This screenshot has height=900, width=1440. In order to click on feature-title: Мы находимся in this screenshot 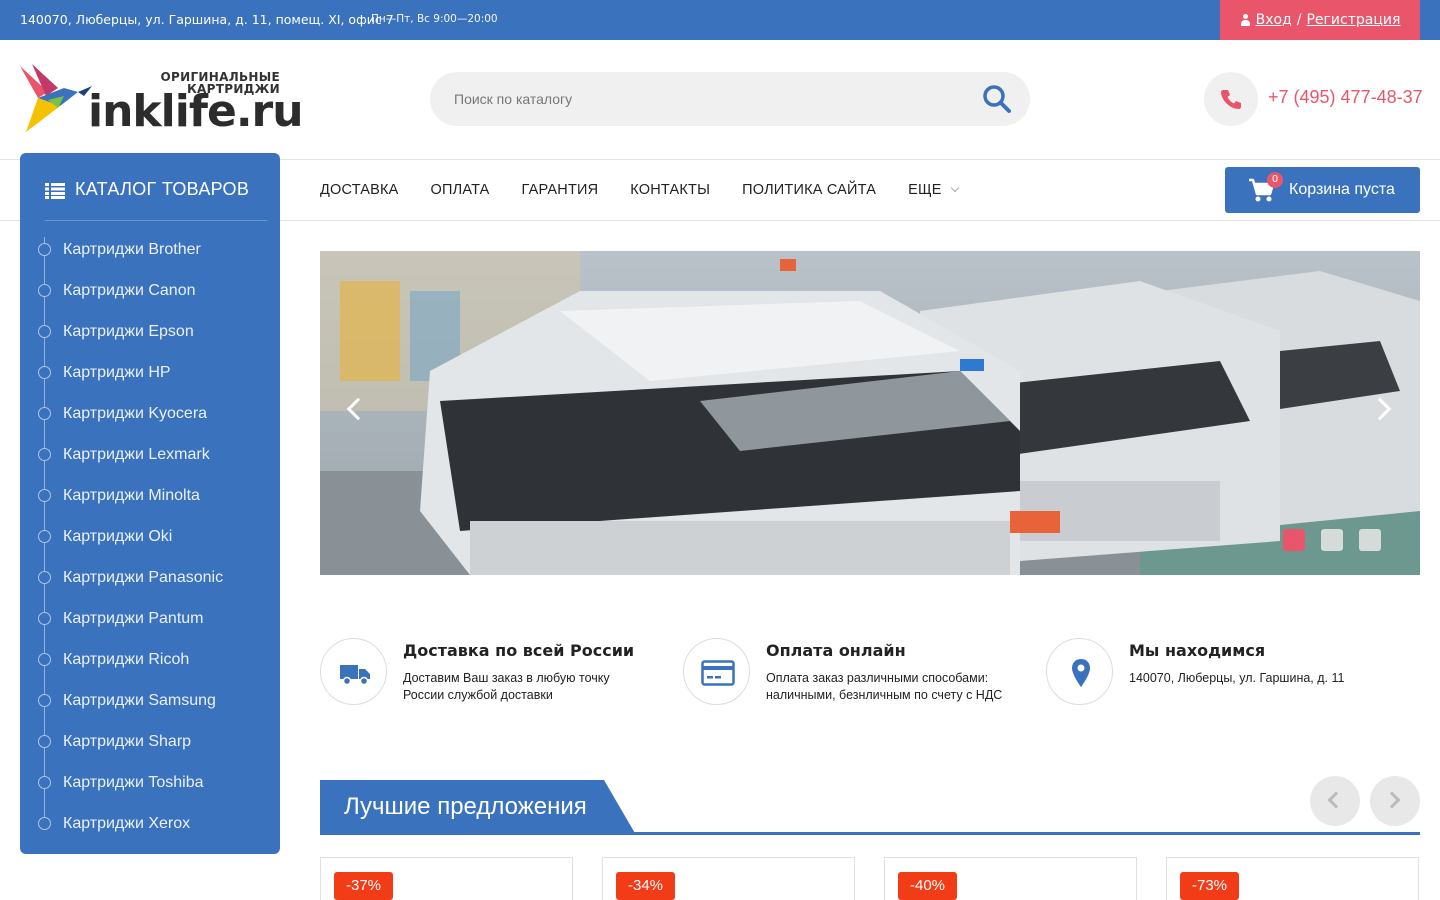, I will do `click(1197, 650)`.